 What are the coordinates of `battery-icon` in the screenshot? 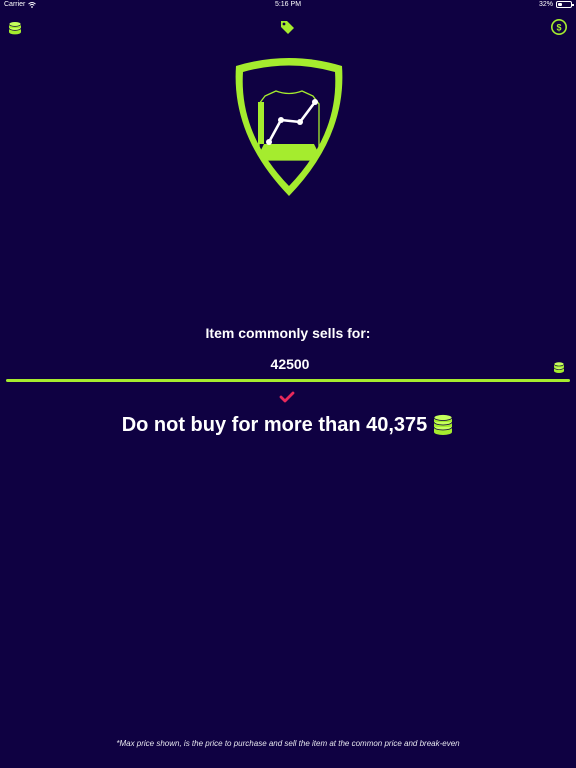 It's located at (565, 4).